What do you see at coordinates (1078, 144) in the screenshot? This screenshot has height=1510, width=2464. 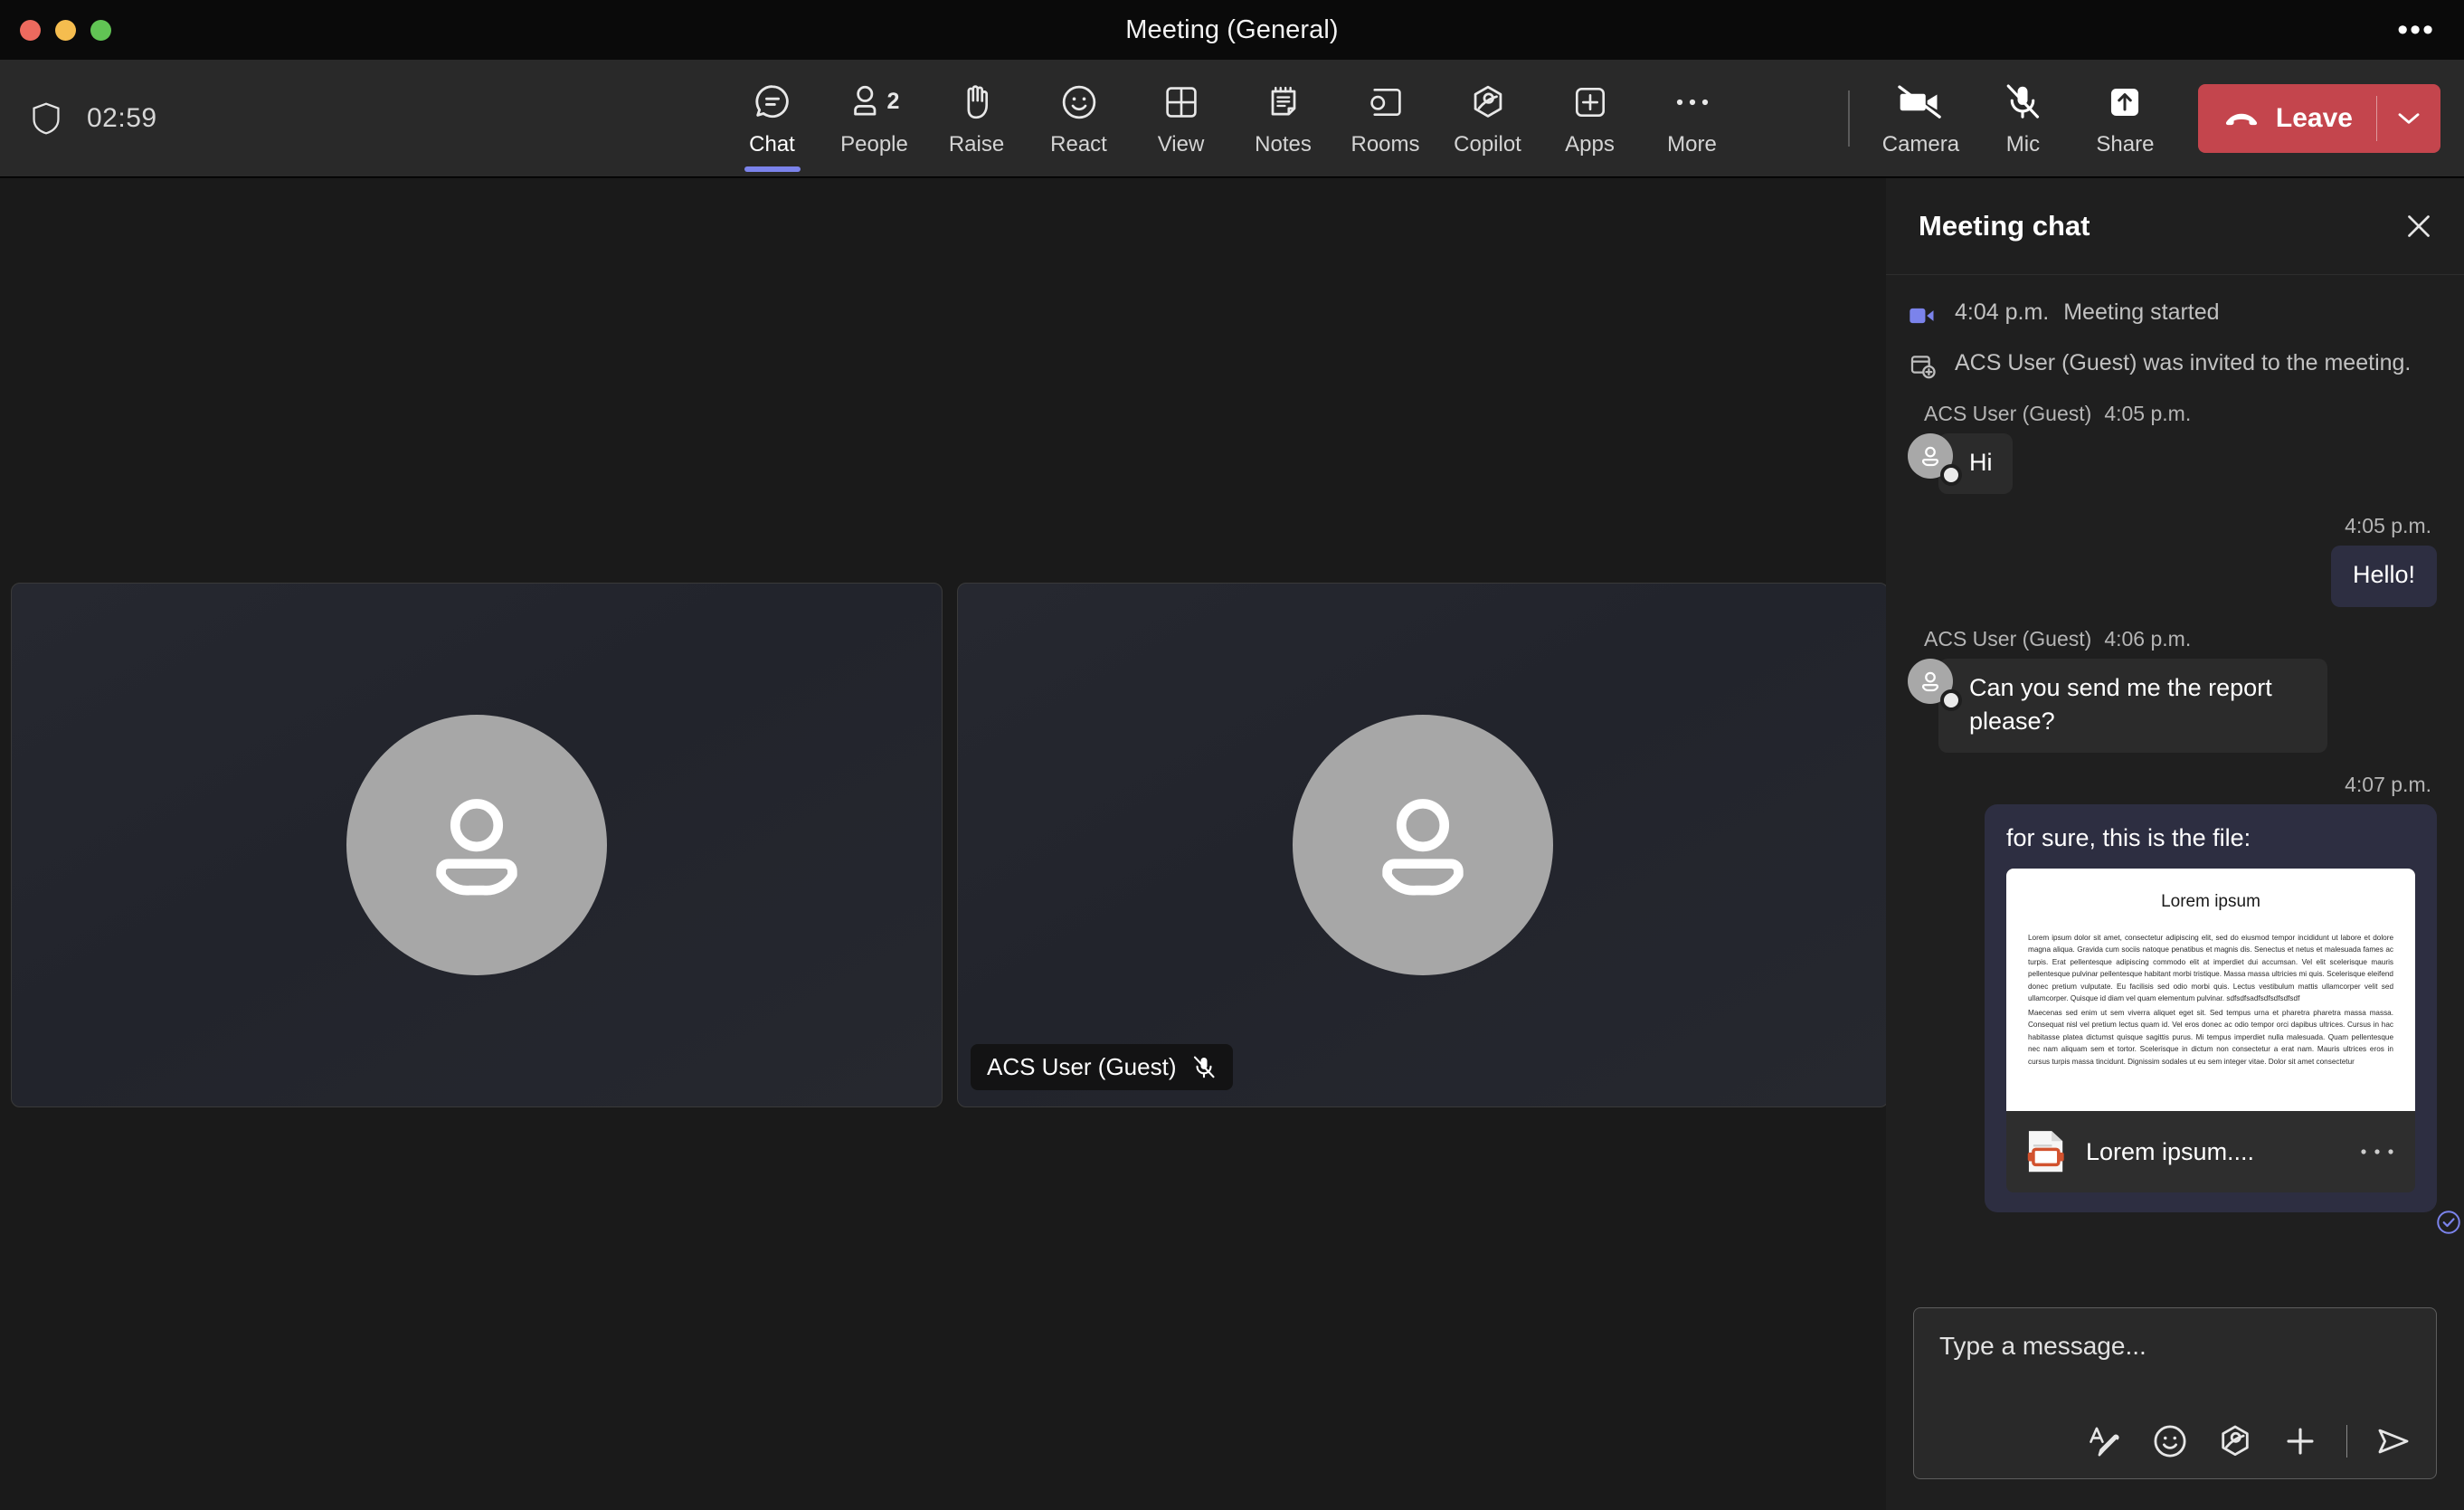 I see `toolbar-label-react: React` at bounding box center [1078, 144].